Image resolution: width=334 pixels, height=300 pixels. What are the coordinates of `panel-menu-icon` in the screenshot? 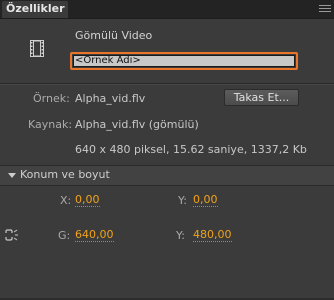 It's located at (325, 9).